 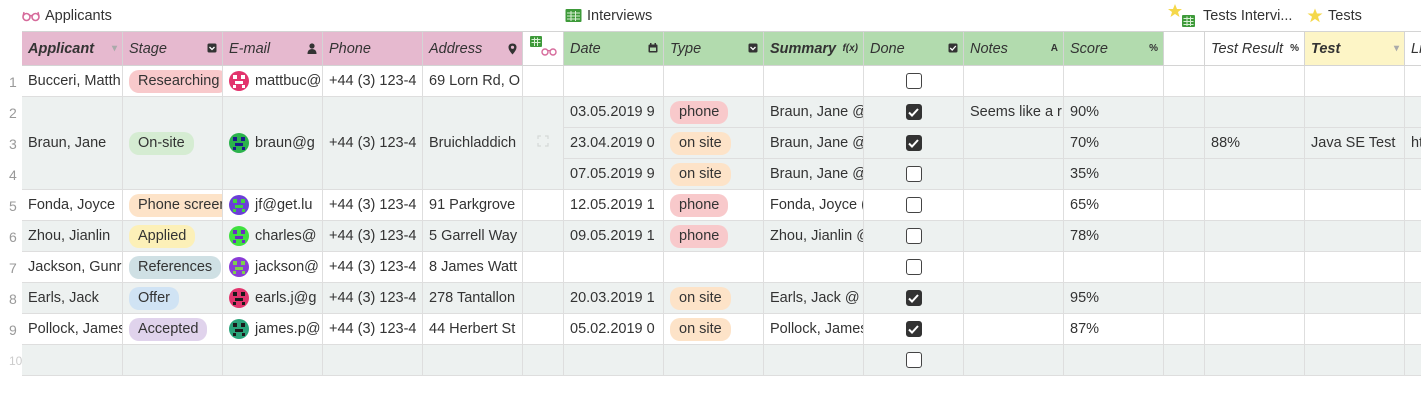 I want to click on applicant-cell-name: Braun, Jane, so click(x=72, y=143).